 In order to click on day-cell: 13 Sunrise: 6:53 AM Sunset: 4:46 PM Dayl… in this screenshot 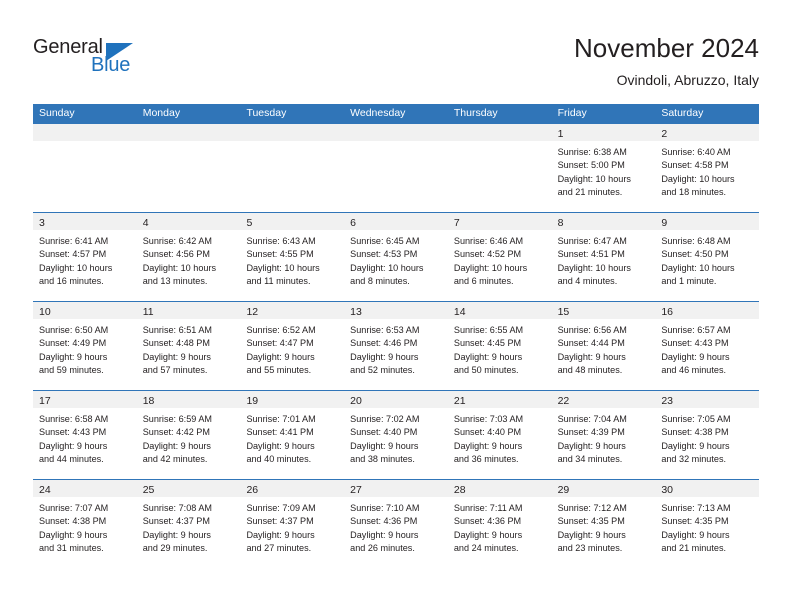, I will do `click(396, 346)`.